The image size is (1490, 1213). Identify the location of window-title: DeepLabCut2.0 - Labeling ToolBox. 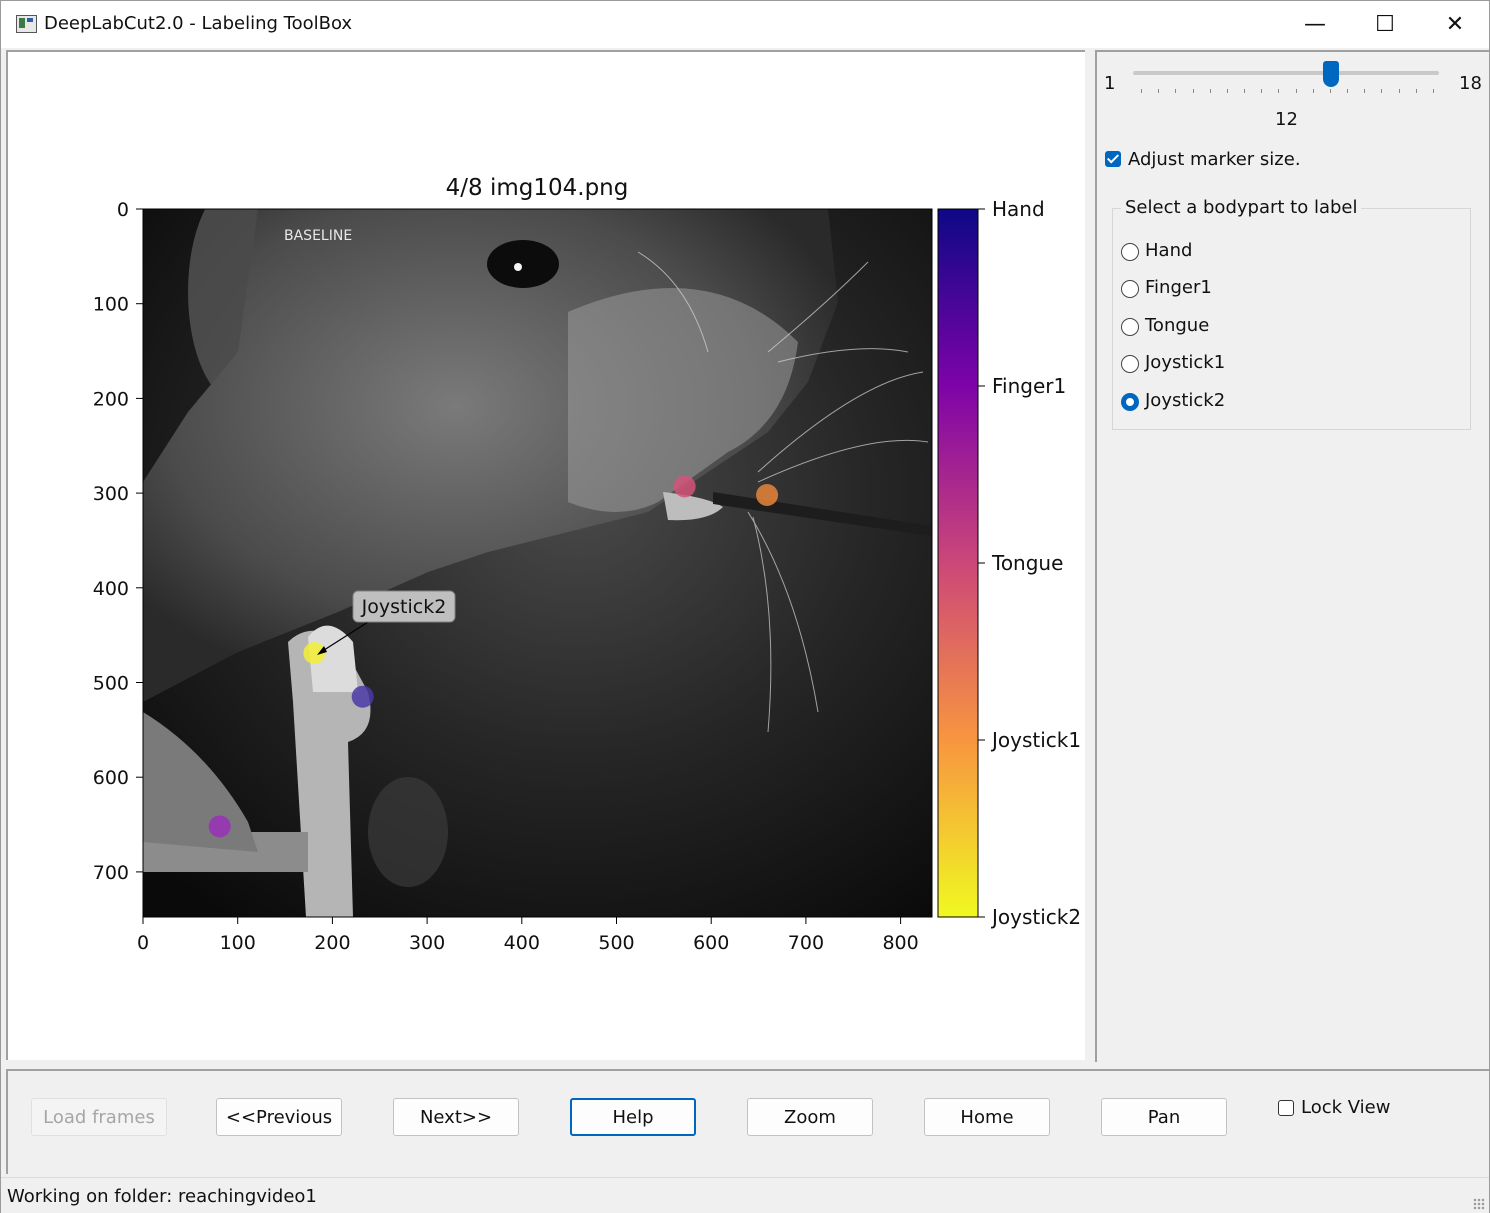
(198, 23).